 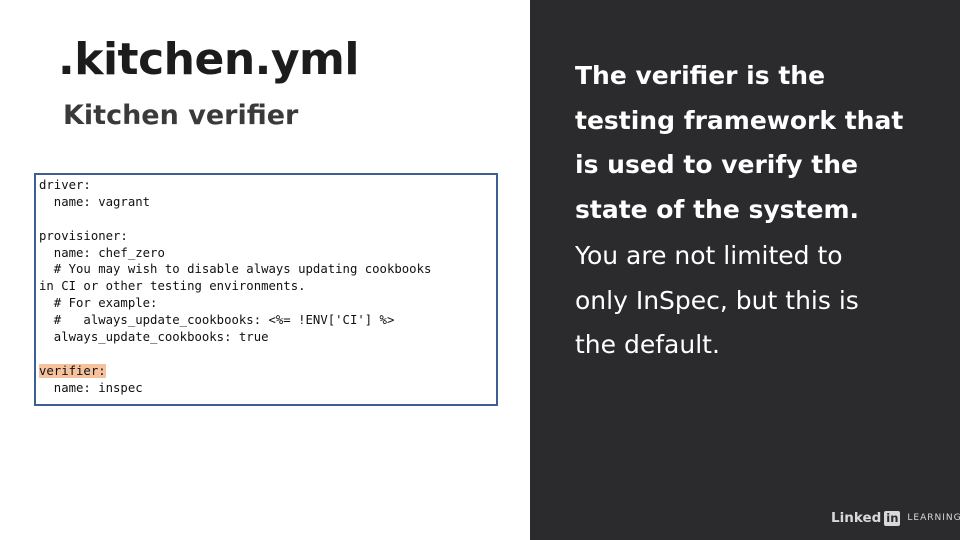 I want to click on code-line: driver:, so click(x=65, y=185).